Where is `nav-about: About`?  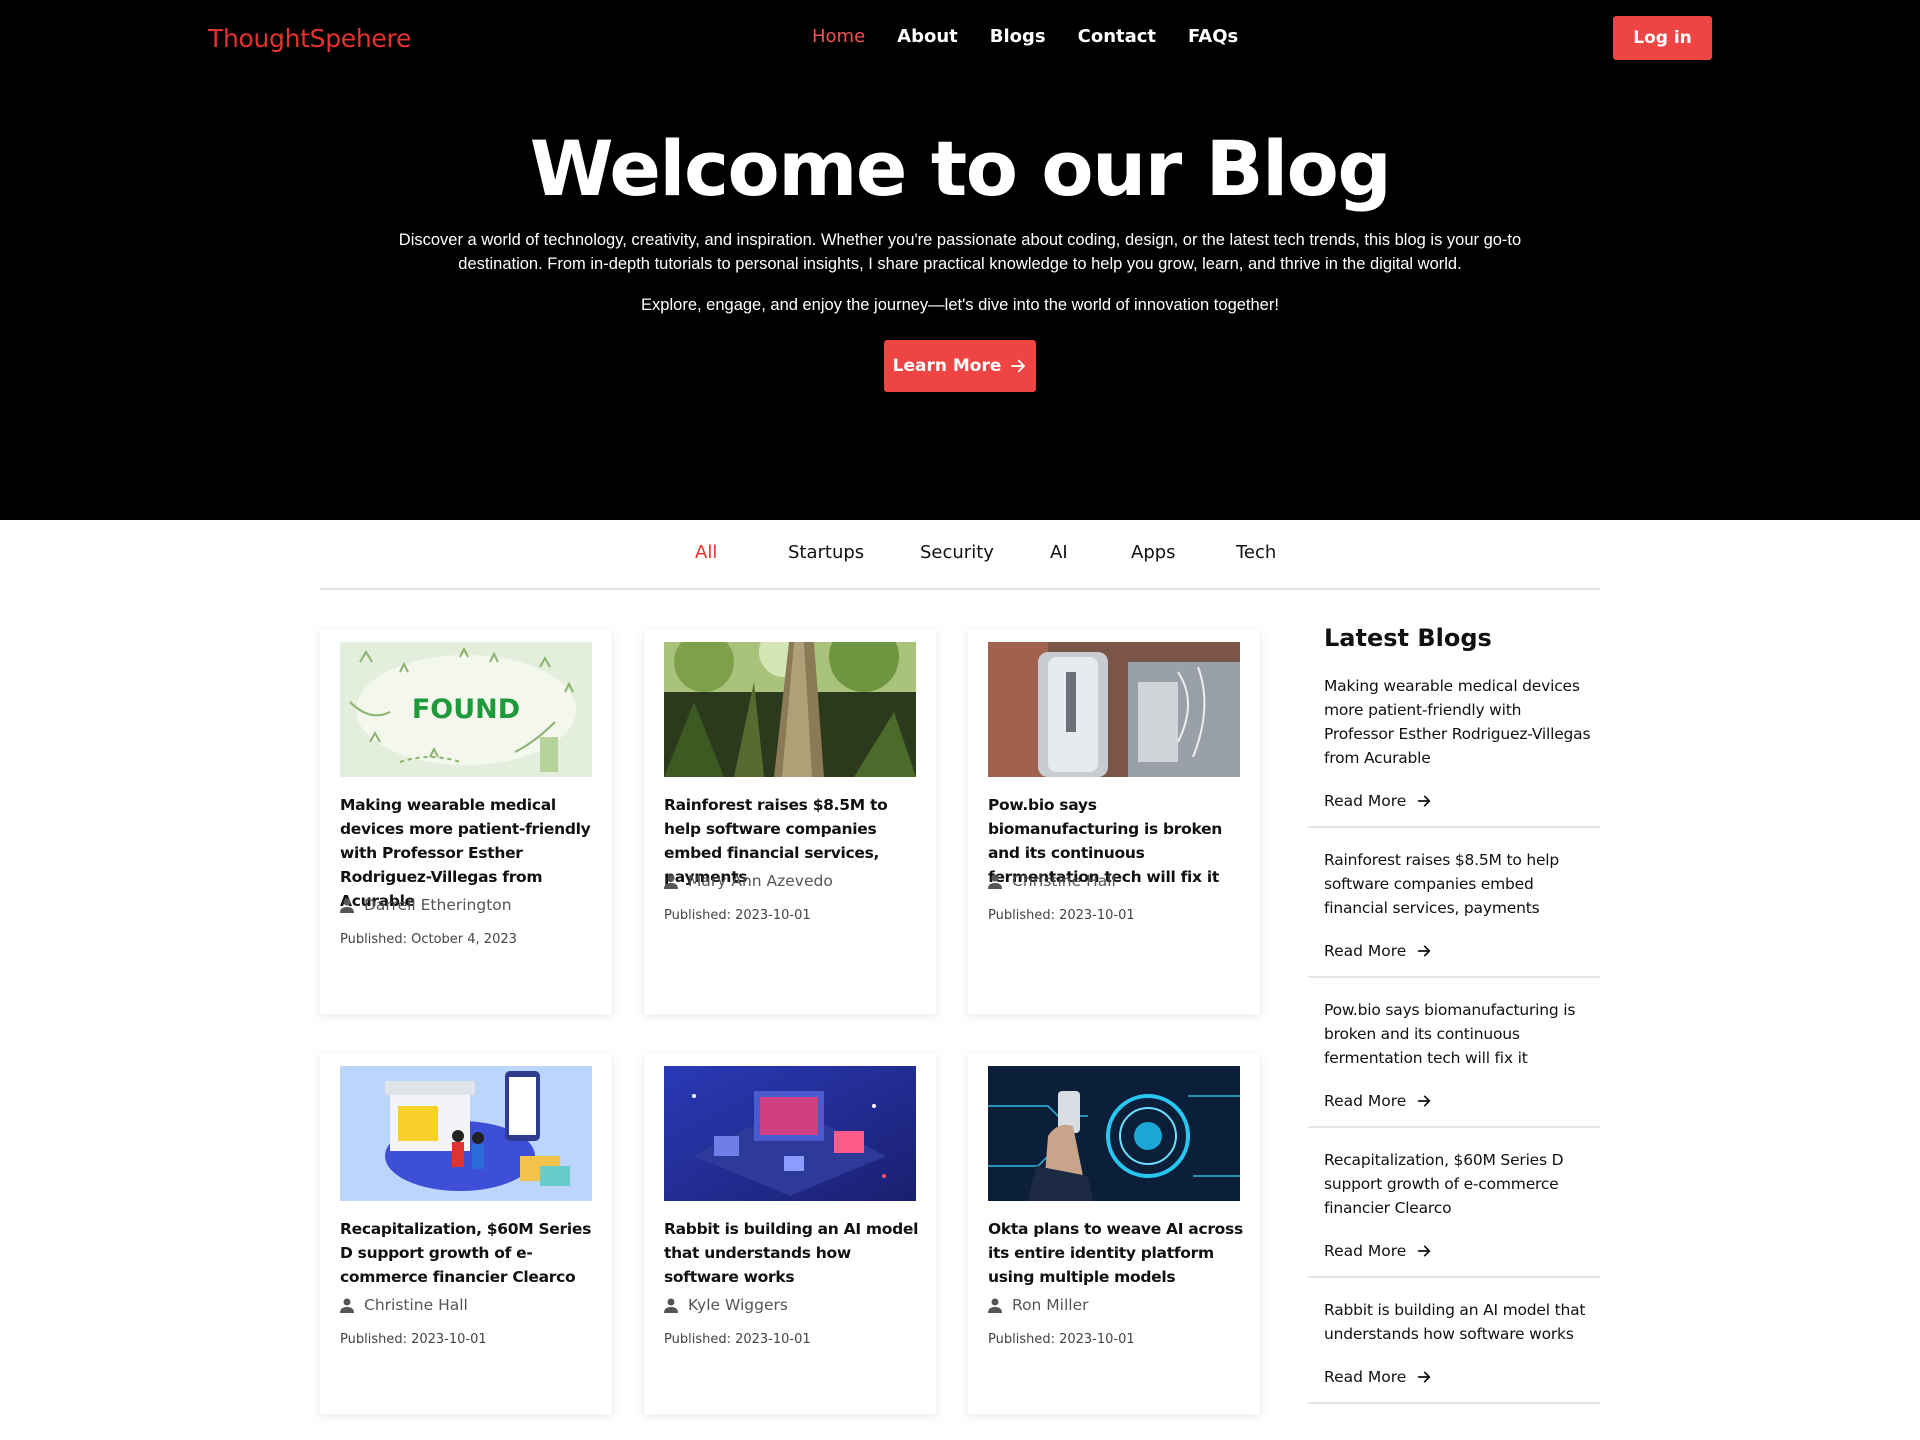 nav-about: About is located at coordinates (927, 36).